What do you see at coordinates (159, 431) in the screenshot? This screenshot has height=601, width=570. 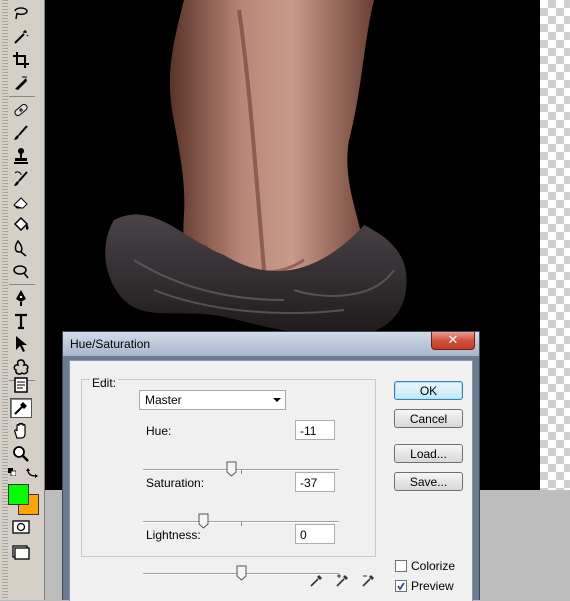 I see `hue-label: Hue:` at bounding box center [159, 431].